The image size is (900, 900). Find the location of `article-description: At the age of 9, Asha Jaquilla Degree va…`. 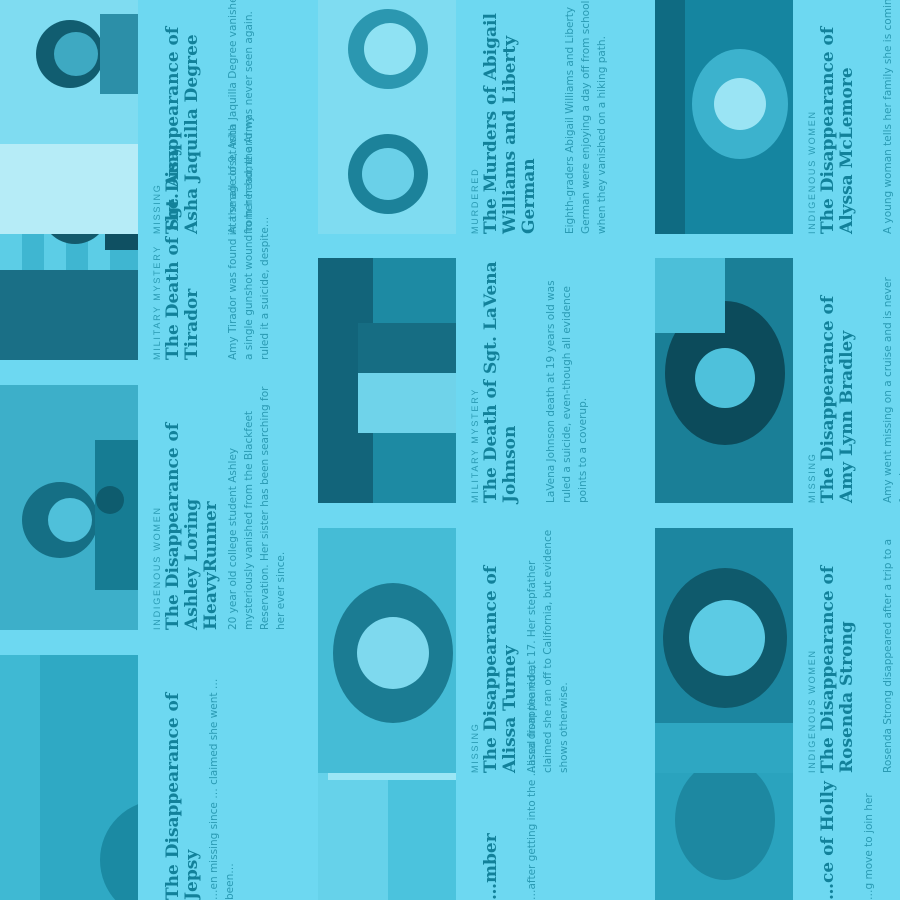

article-description: At the age of 9, Asha Jaquilla Degree va… is located at coordinates (241, 117).